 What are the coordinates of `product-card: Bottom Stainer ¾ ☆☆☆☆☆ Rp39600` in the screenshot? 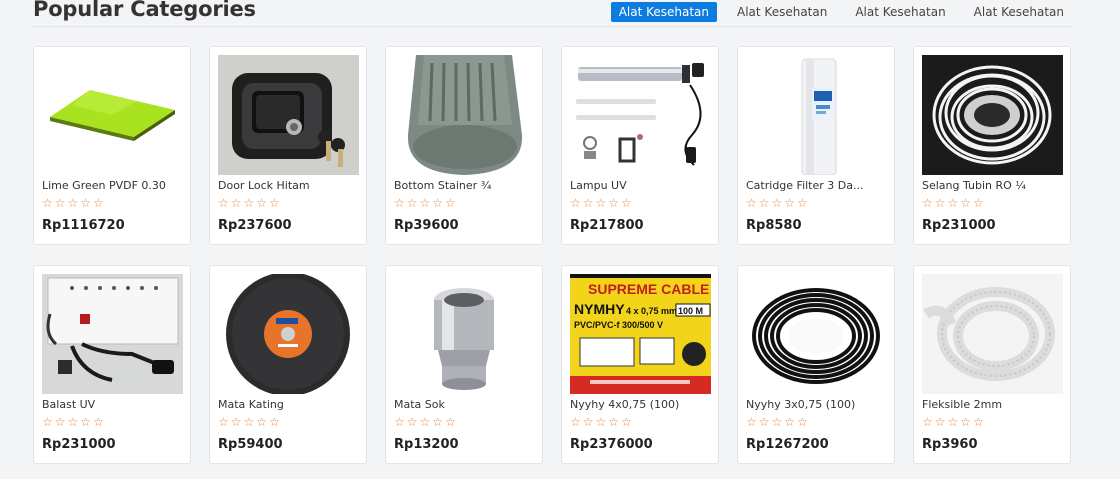 It's located at (464, 145).